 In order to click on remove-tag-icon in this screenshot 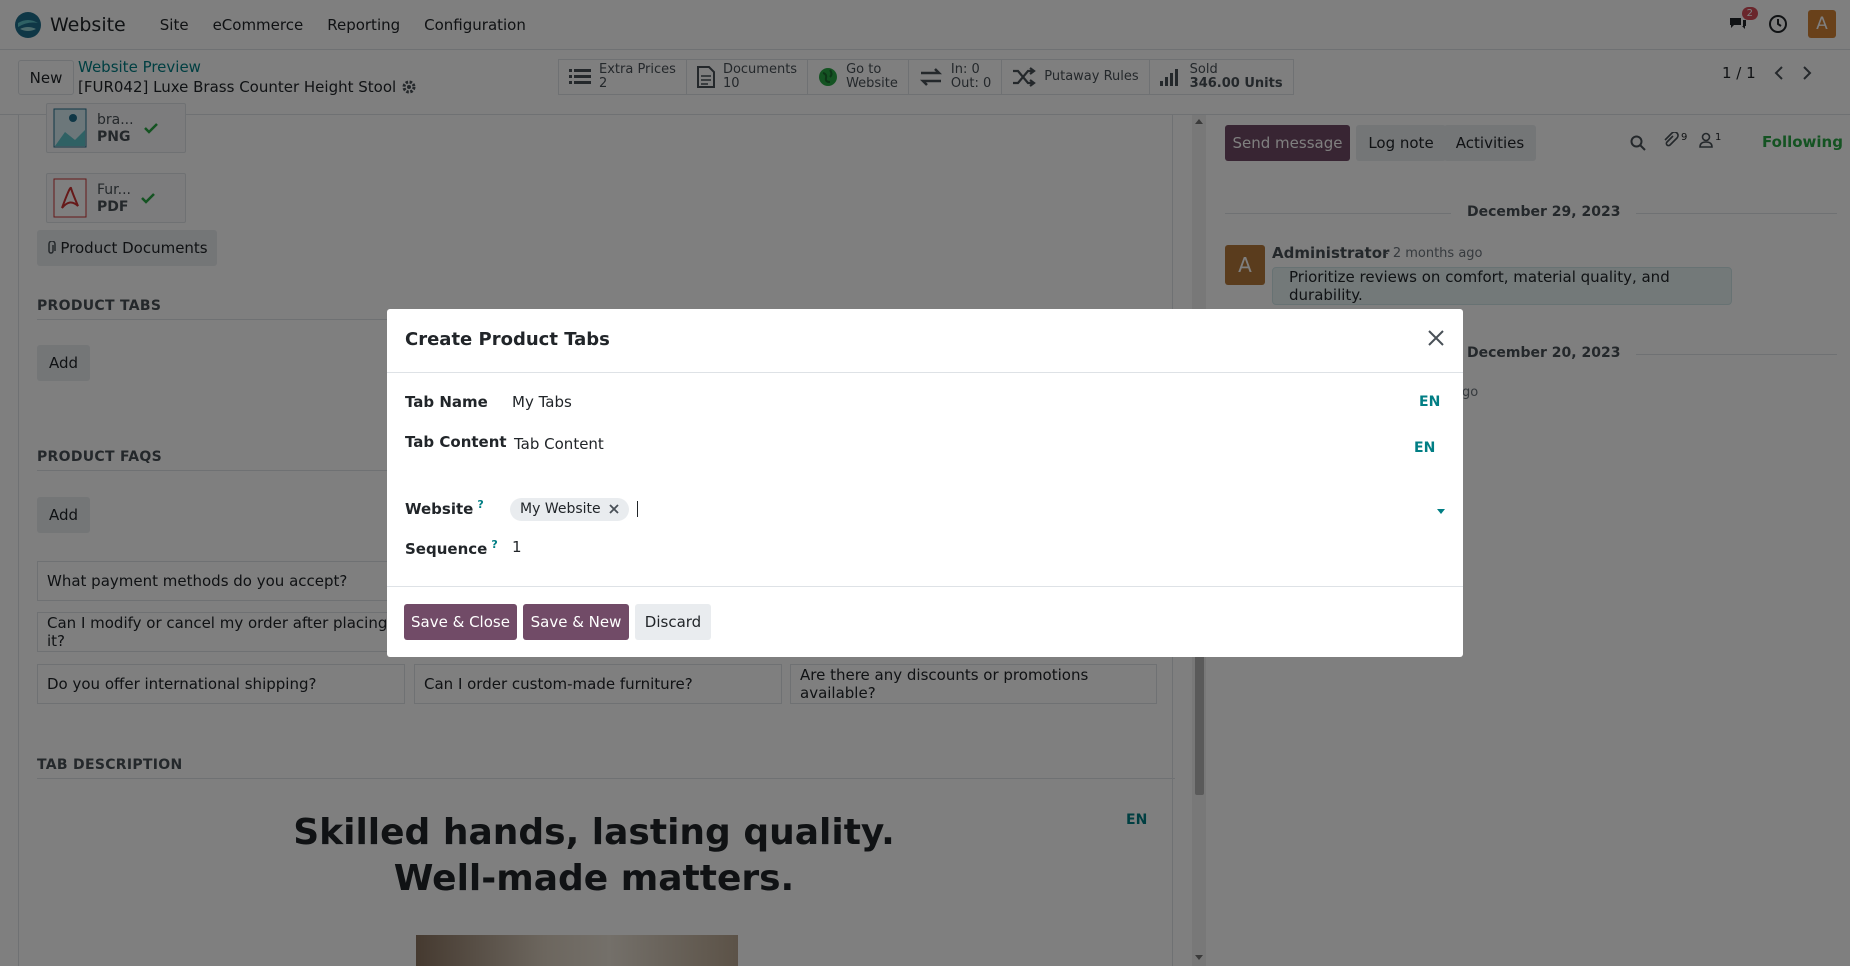, I will do `click(613, 509)`.